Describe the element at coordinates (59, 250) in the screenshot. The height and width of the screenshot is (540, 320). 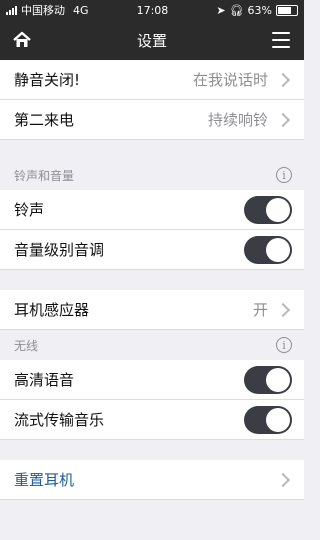
I see `row-label: 音量级别音调` at that location.